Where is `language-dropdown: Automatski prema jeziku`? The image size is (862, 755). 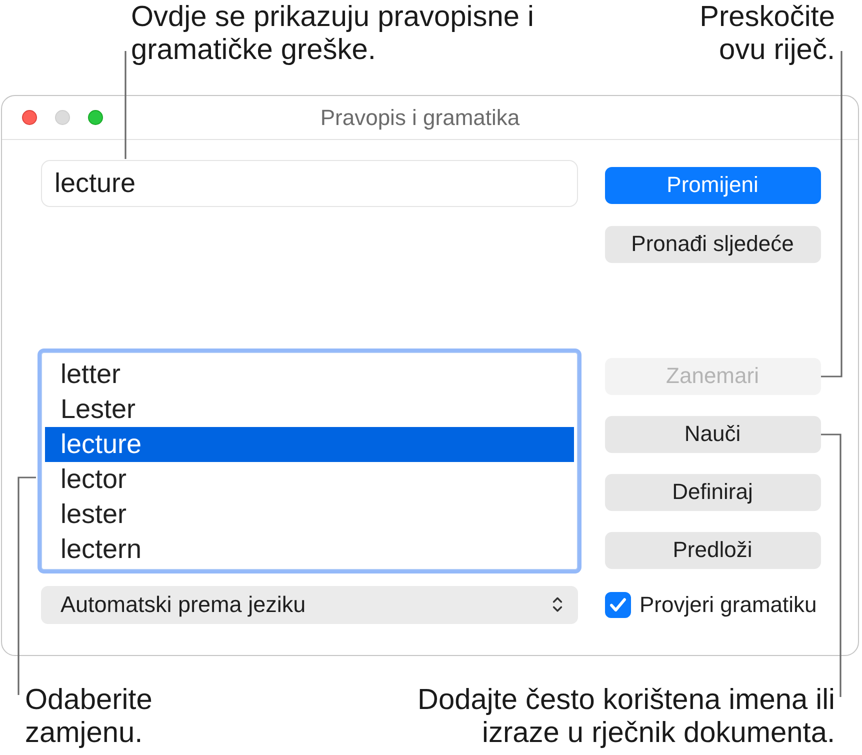
language-dropdown: Automatski prema jeziku is located at coordinates (309, 605).